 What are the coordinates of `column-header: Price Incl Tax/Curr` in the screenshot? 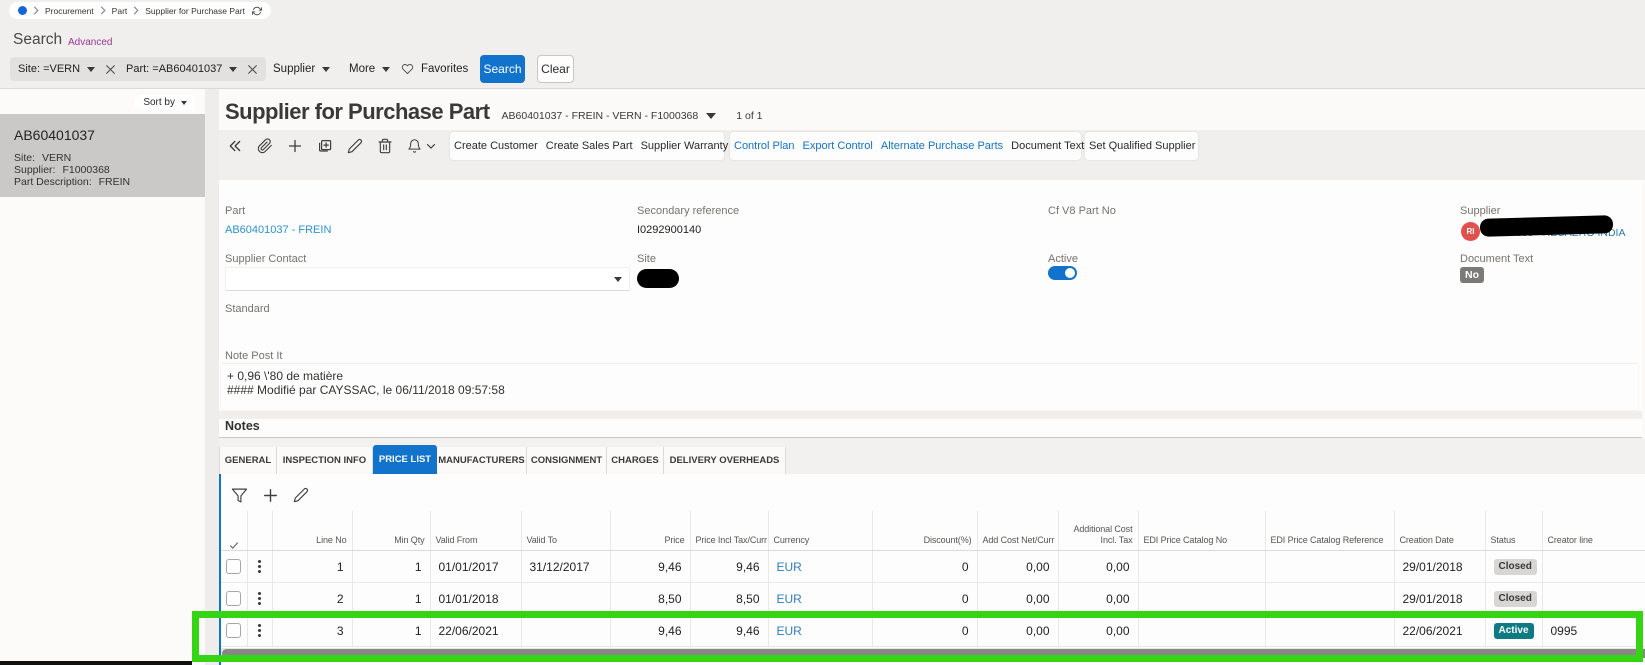 It's located at (729, 531).